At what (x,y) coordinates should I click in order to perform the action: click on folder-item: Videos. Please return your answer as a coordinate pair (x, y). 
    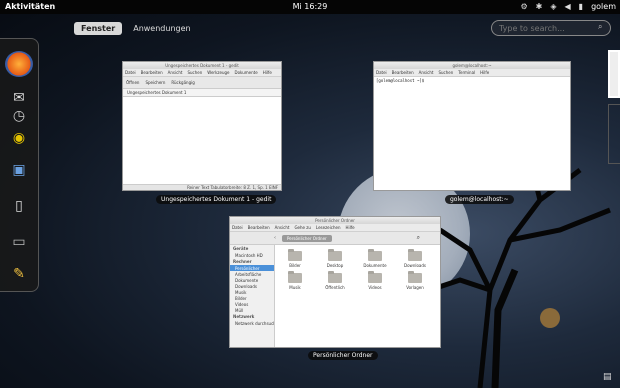
    Looking at the image, I should click on (375, 280).